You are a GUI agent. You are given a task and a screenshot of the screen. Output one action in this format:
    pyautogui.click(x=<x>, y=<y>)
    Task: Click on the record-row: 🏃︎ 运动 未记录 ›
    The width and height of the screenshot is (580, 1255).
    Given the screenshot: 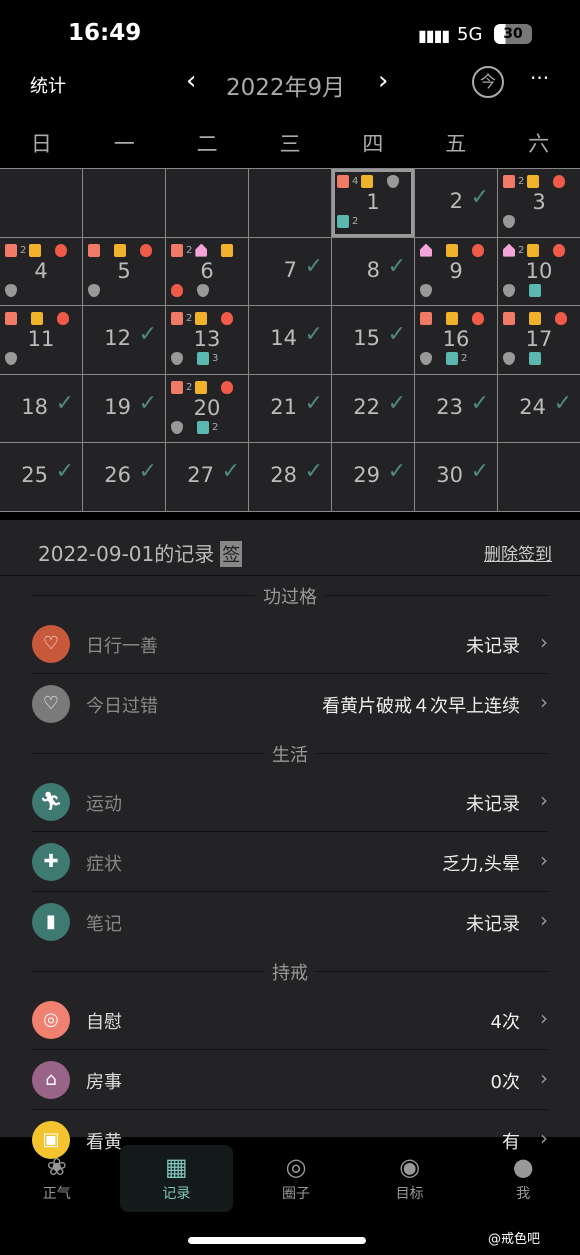 What is the action you would take?
    pyautogui.click(x=290, y=802)
    